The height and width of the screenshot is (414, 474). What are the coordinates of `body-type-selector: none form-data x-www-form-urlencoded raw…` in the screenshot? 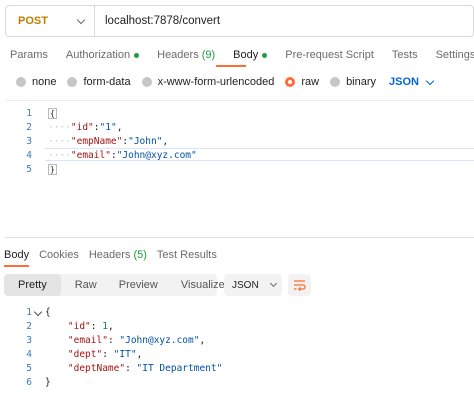 It's located at (225, 82).